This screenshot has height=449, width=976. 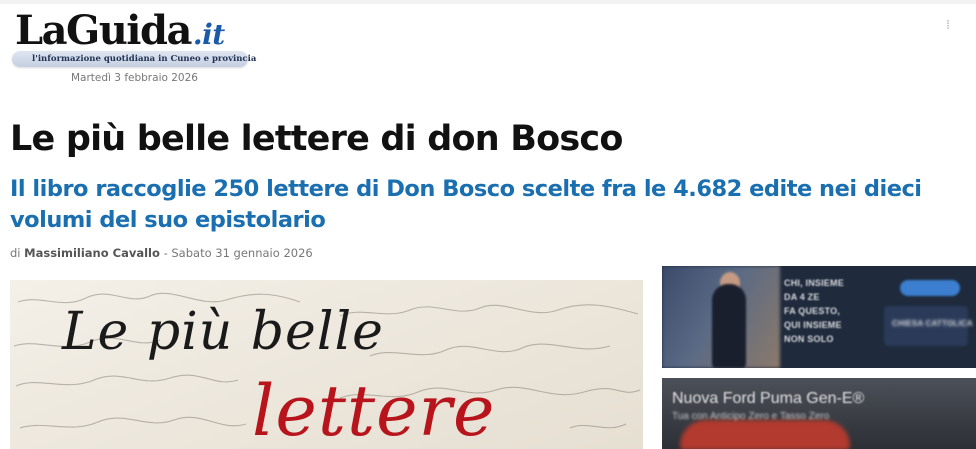 I want to click on ad-line: DA 4 ZE, so click(x=802, y=297).